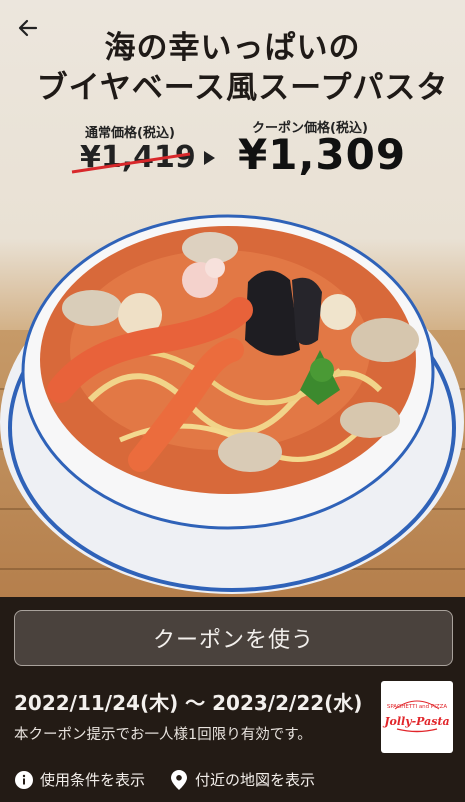 The image size is (465, 802). I want to click on validity-period: 2022/11/24(木) 〜 2023/2/22(水), so click(188, 703).